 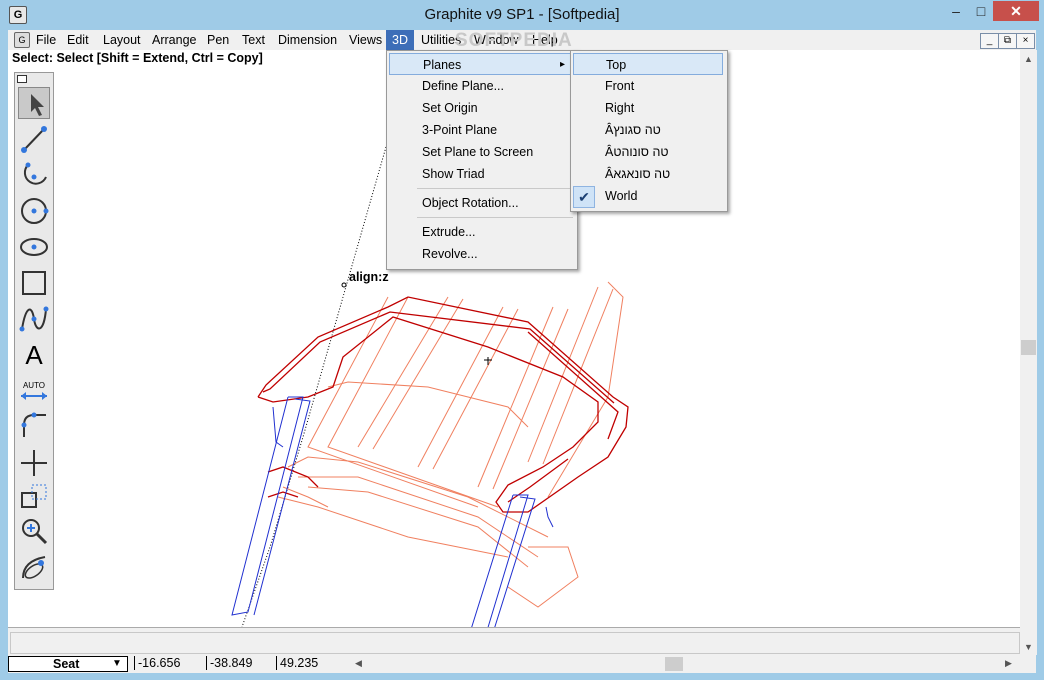 I want to click on menu-dimension: Dimension, so click(x=307, y=40).